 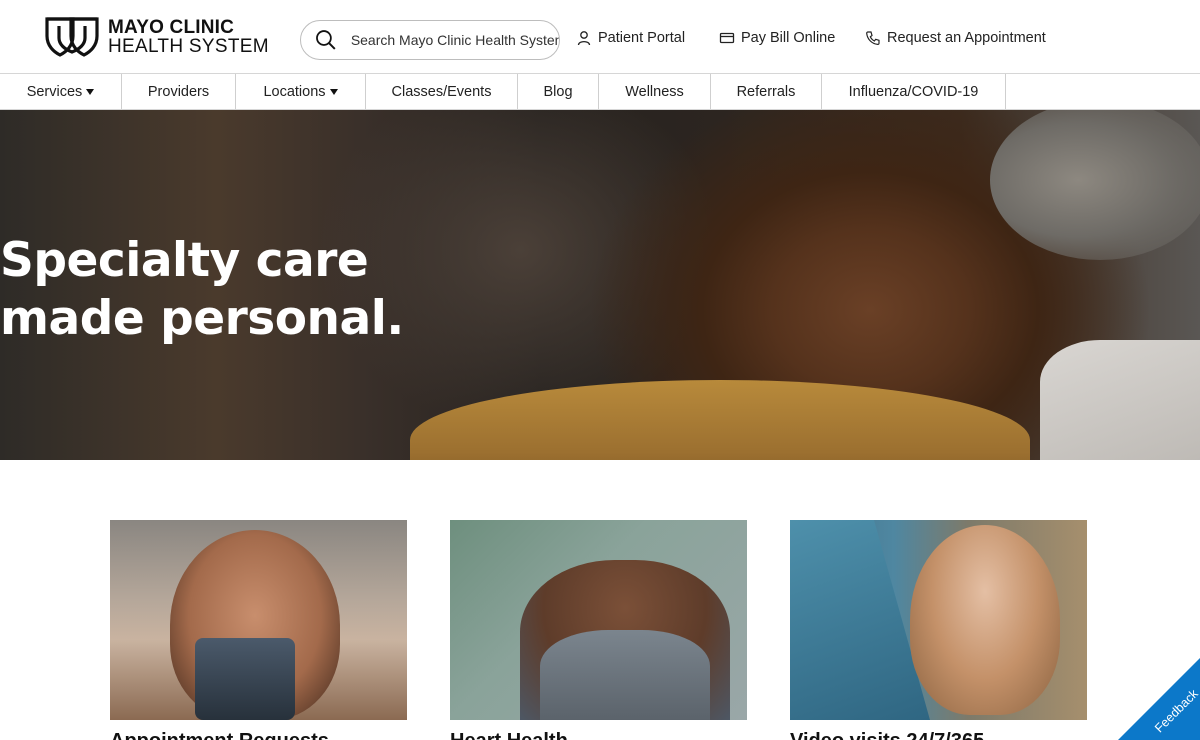 I want to click on hero-headline-line2: made personal., so click(x=202, y=318).